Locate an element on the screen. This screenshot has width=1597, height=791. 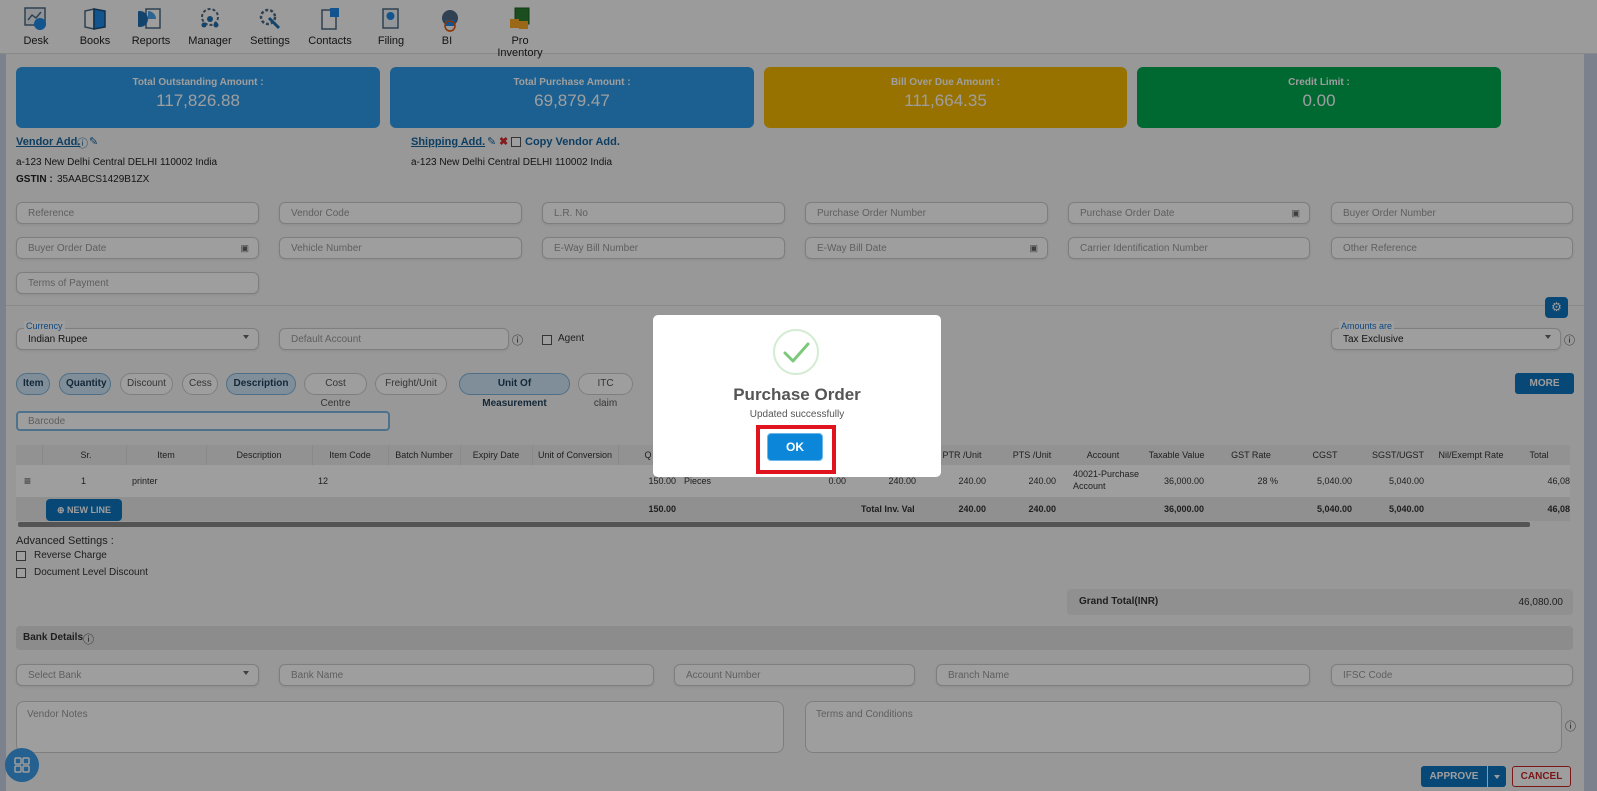
success-check-icon is located at coordinates (796, 352).